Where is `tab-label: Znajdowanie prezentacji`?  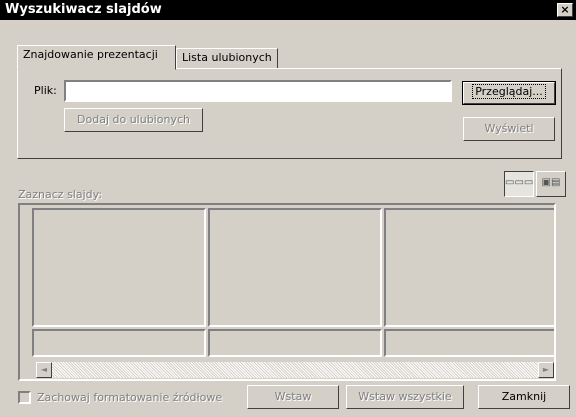 tab-label: Znajdowanie prezentacji is located at coordinates (90, 54).